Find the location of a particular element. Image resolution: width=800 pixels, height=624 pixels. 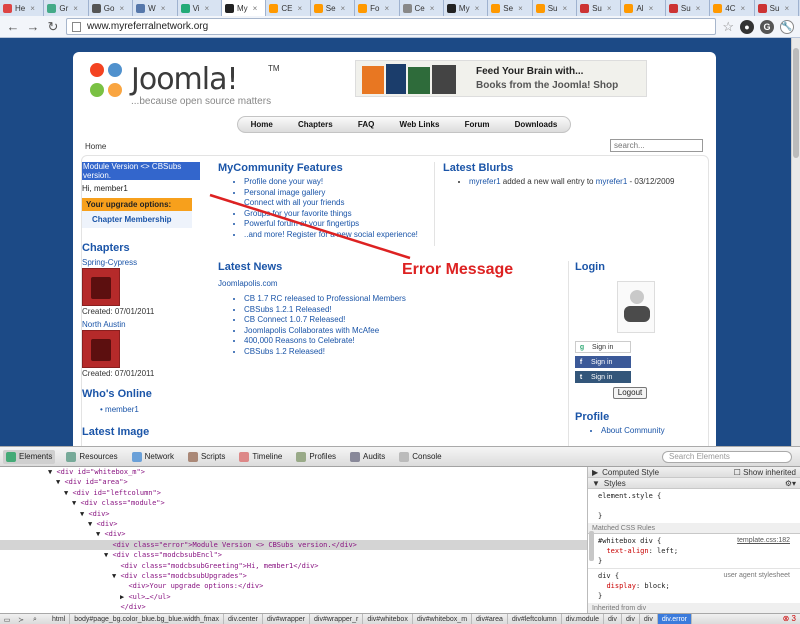

blurb-user-link: myrefer1 is located at coordinates (485, 181).